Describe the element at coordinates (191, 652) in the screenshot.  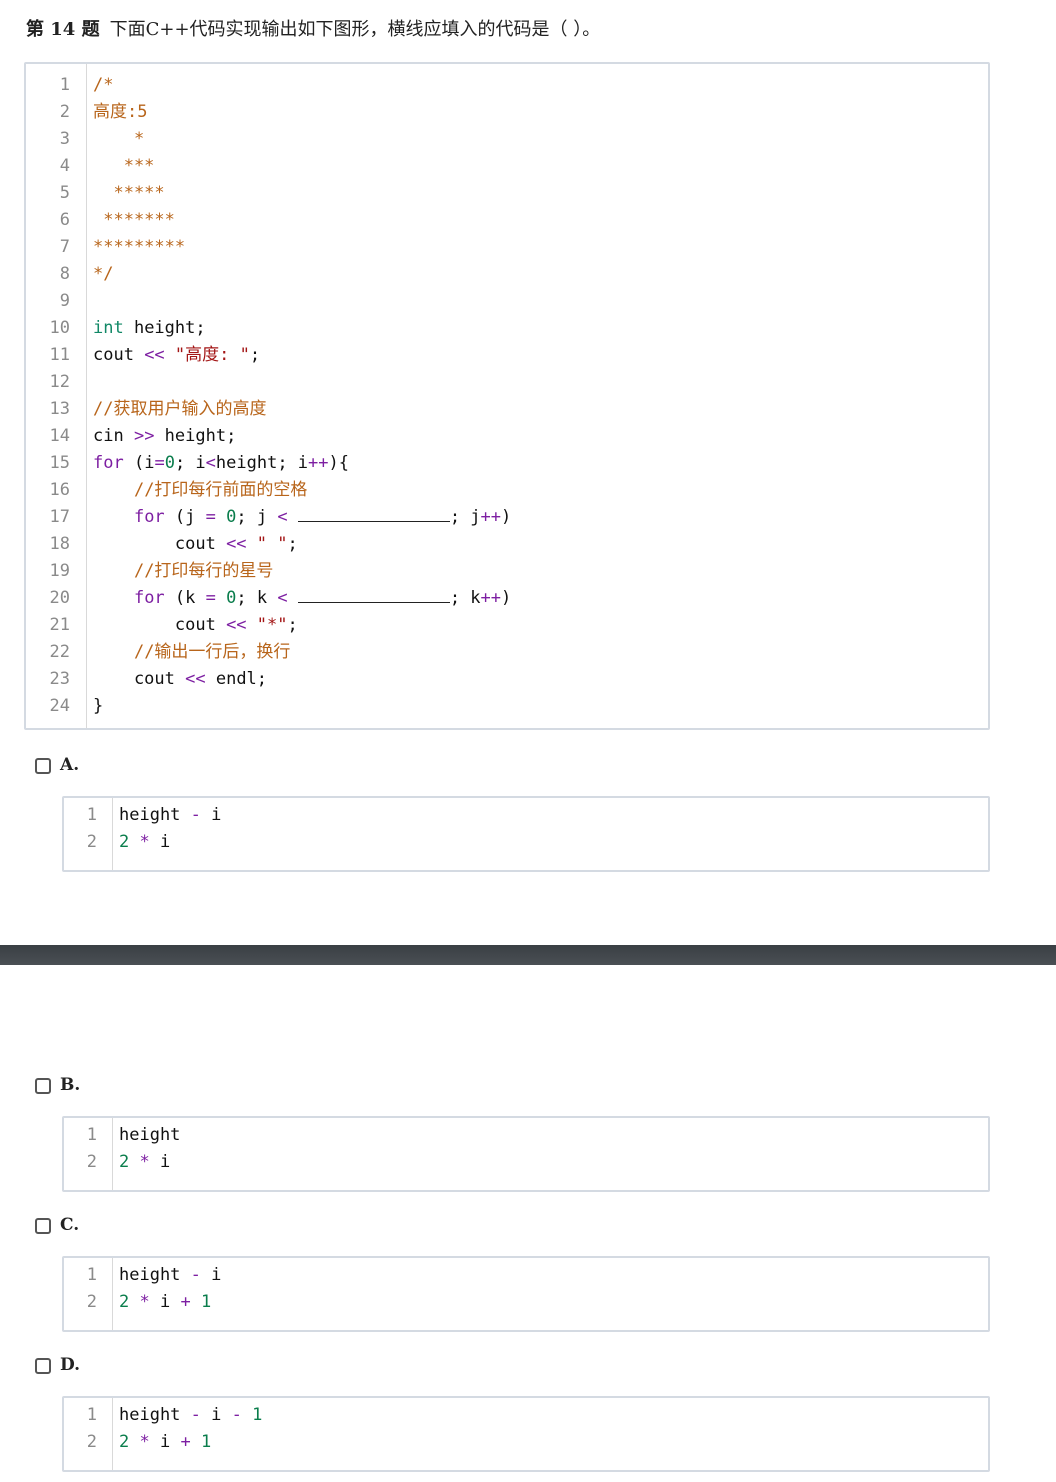
I see `code-text: //输出一行后，换行` at that location.